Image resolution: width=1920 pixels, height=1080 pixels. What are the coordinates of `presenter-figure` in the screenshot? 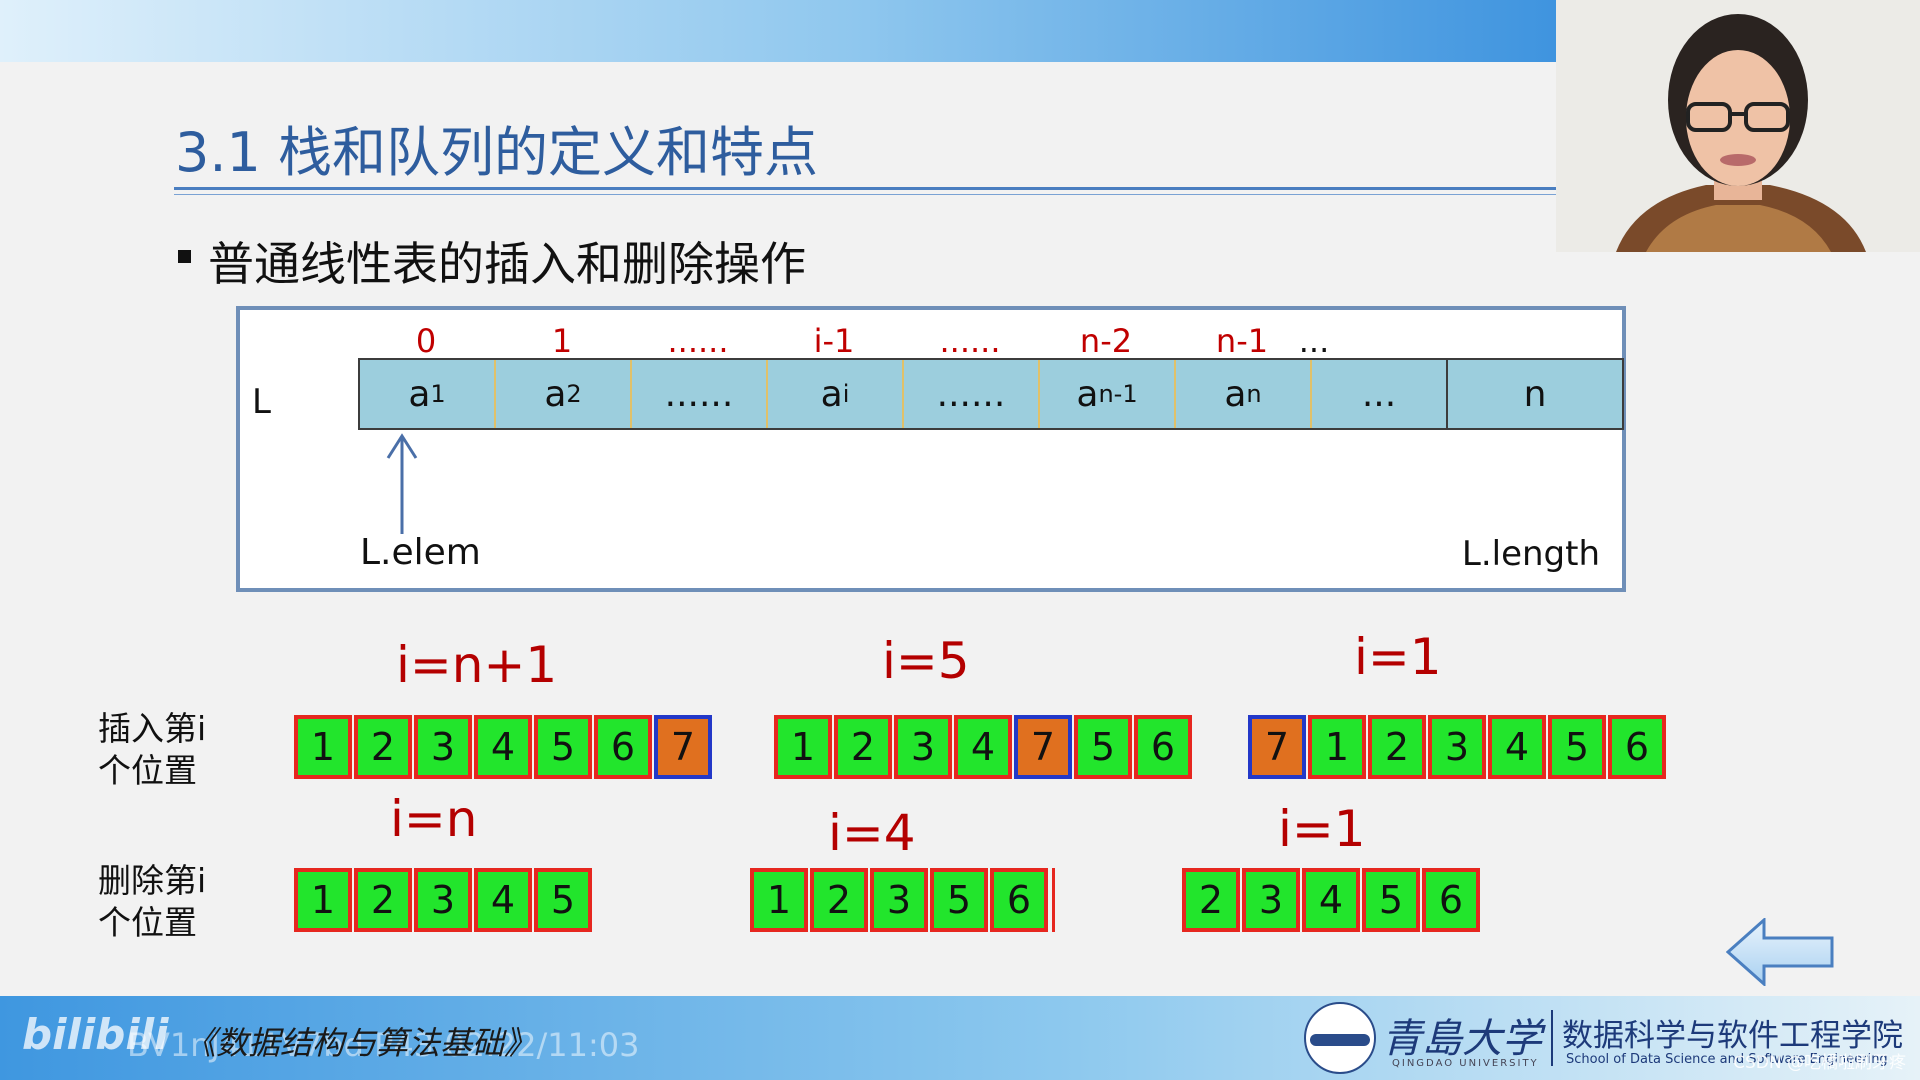 It's located at (1738, 126).